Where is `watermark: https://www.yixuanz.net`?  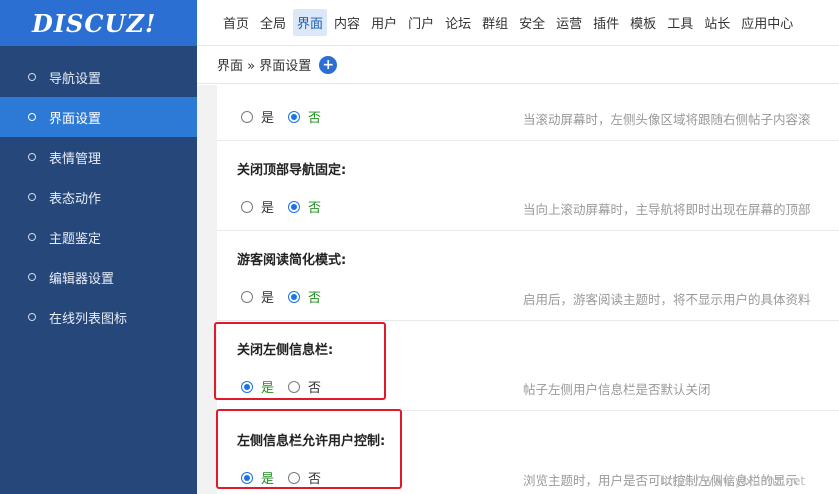 watermark: https://www.yixuanz.net is located at coordinates (733, 481).